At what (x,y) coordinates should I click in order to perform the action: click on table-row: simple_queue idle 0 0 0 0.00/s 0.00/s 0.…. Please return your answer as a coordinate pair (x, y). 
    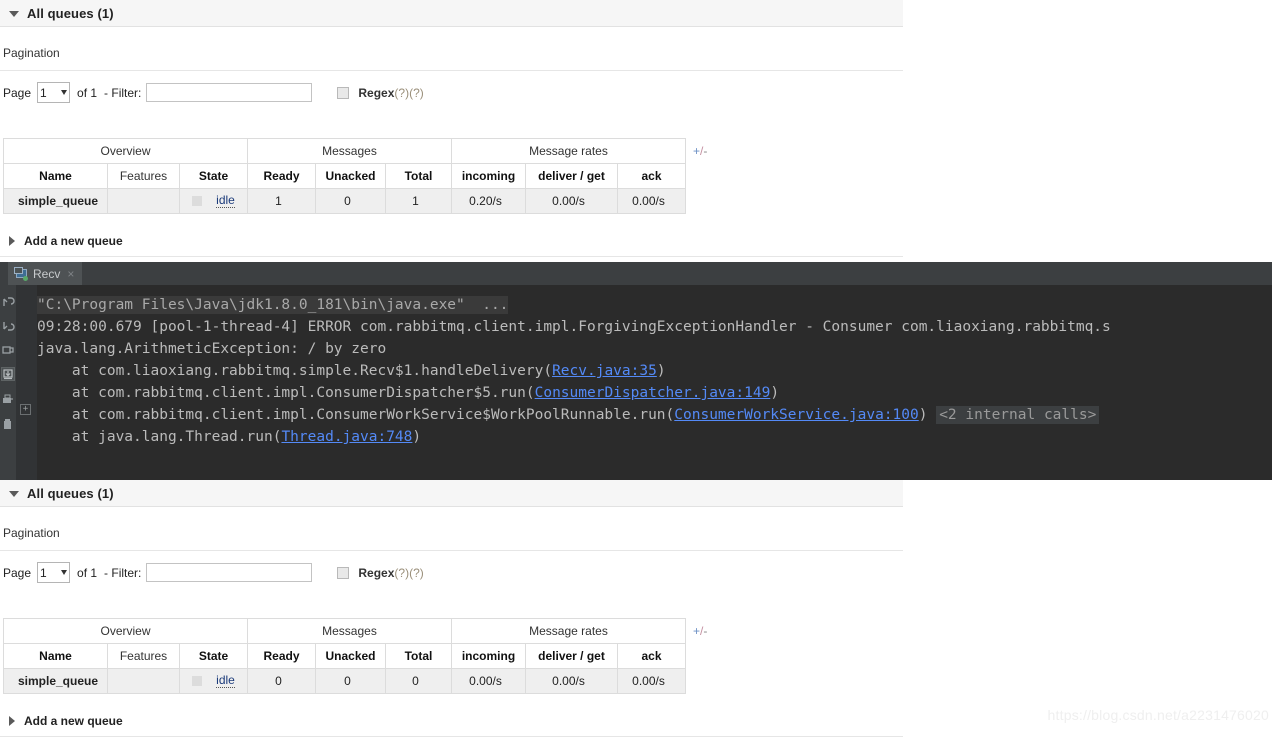
    Looking at the image, I should click on (344, 681).